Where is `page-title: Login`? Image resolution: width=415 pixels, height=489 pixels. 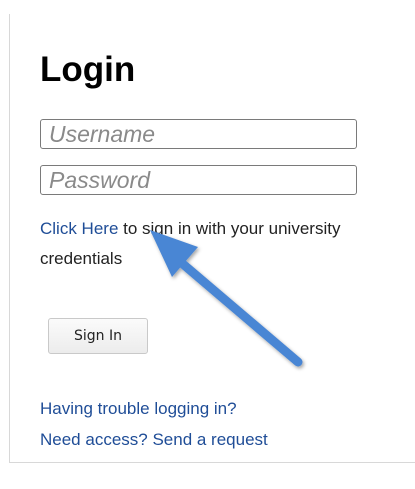
page-title: Login is located at coordinates (88, 69).